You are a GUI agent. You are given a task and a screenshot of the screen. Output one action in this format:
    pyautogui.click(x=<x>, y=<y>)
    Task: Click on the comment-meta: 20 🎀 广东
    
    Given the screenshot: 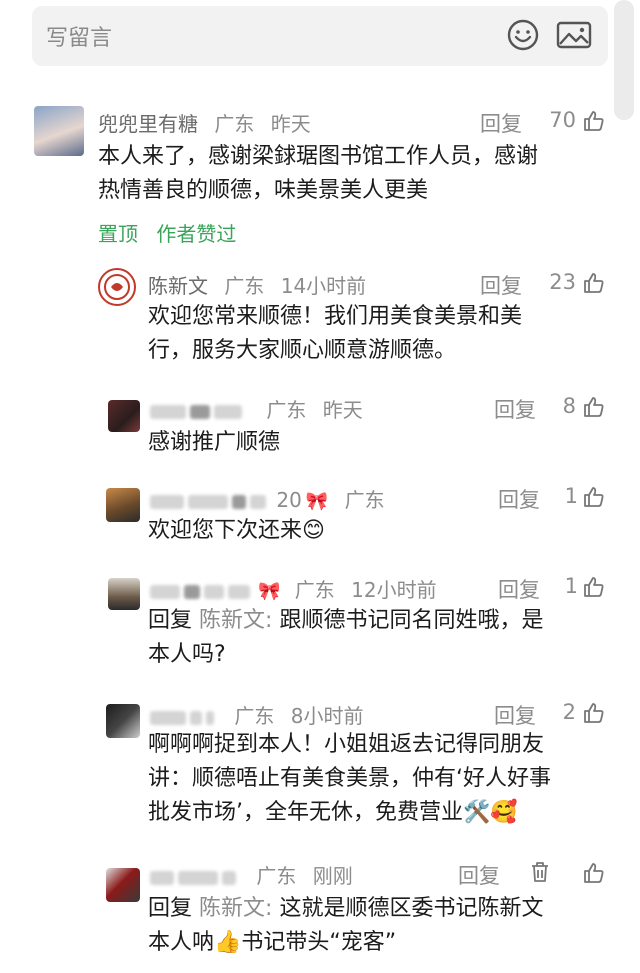 What is the action you would take?
    pyautogui.click(x=267, y=498)
    